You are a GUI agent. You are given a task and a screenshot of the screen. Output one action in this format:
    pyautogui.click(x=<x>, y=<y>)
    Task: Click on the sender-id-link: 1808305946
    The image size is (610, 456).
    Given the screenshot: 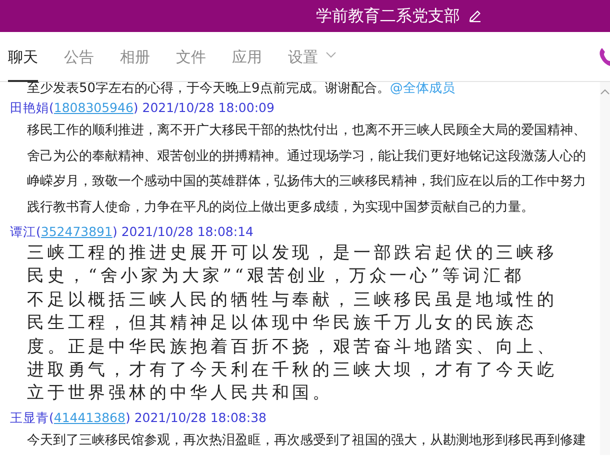 What is the action you would take?
    pyautogui.click(x=94, y=107)
    